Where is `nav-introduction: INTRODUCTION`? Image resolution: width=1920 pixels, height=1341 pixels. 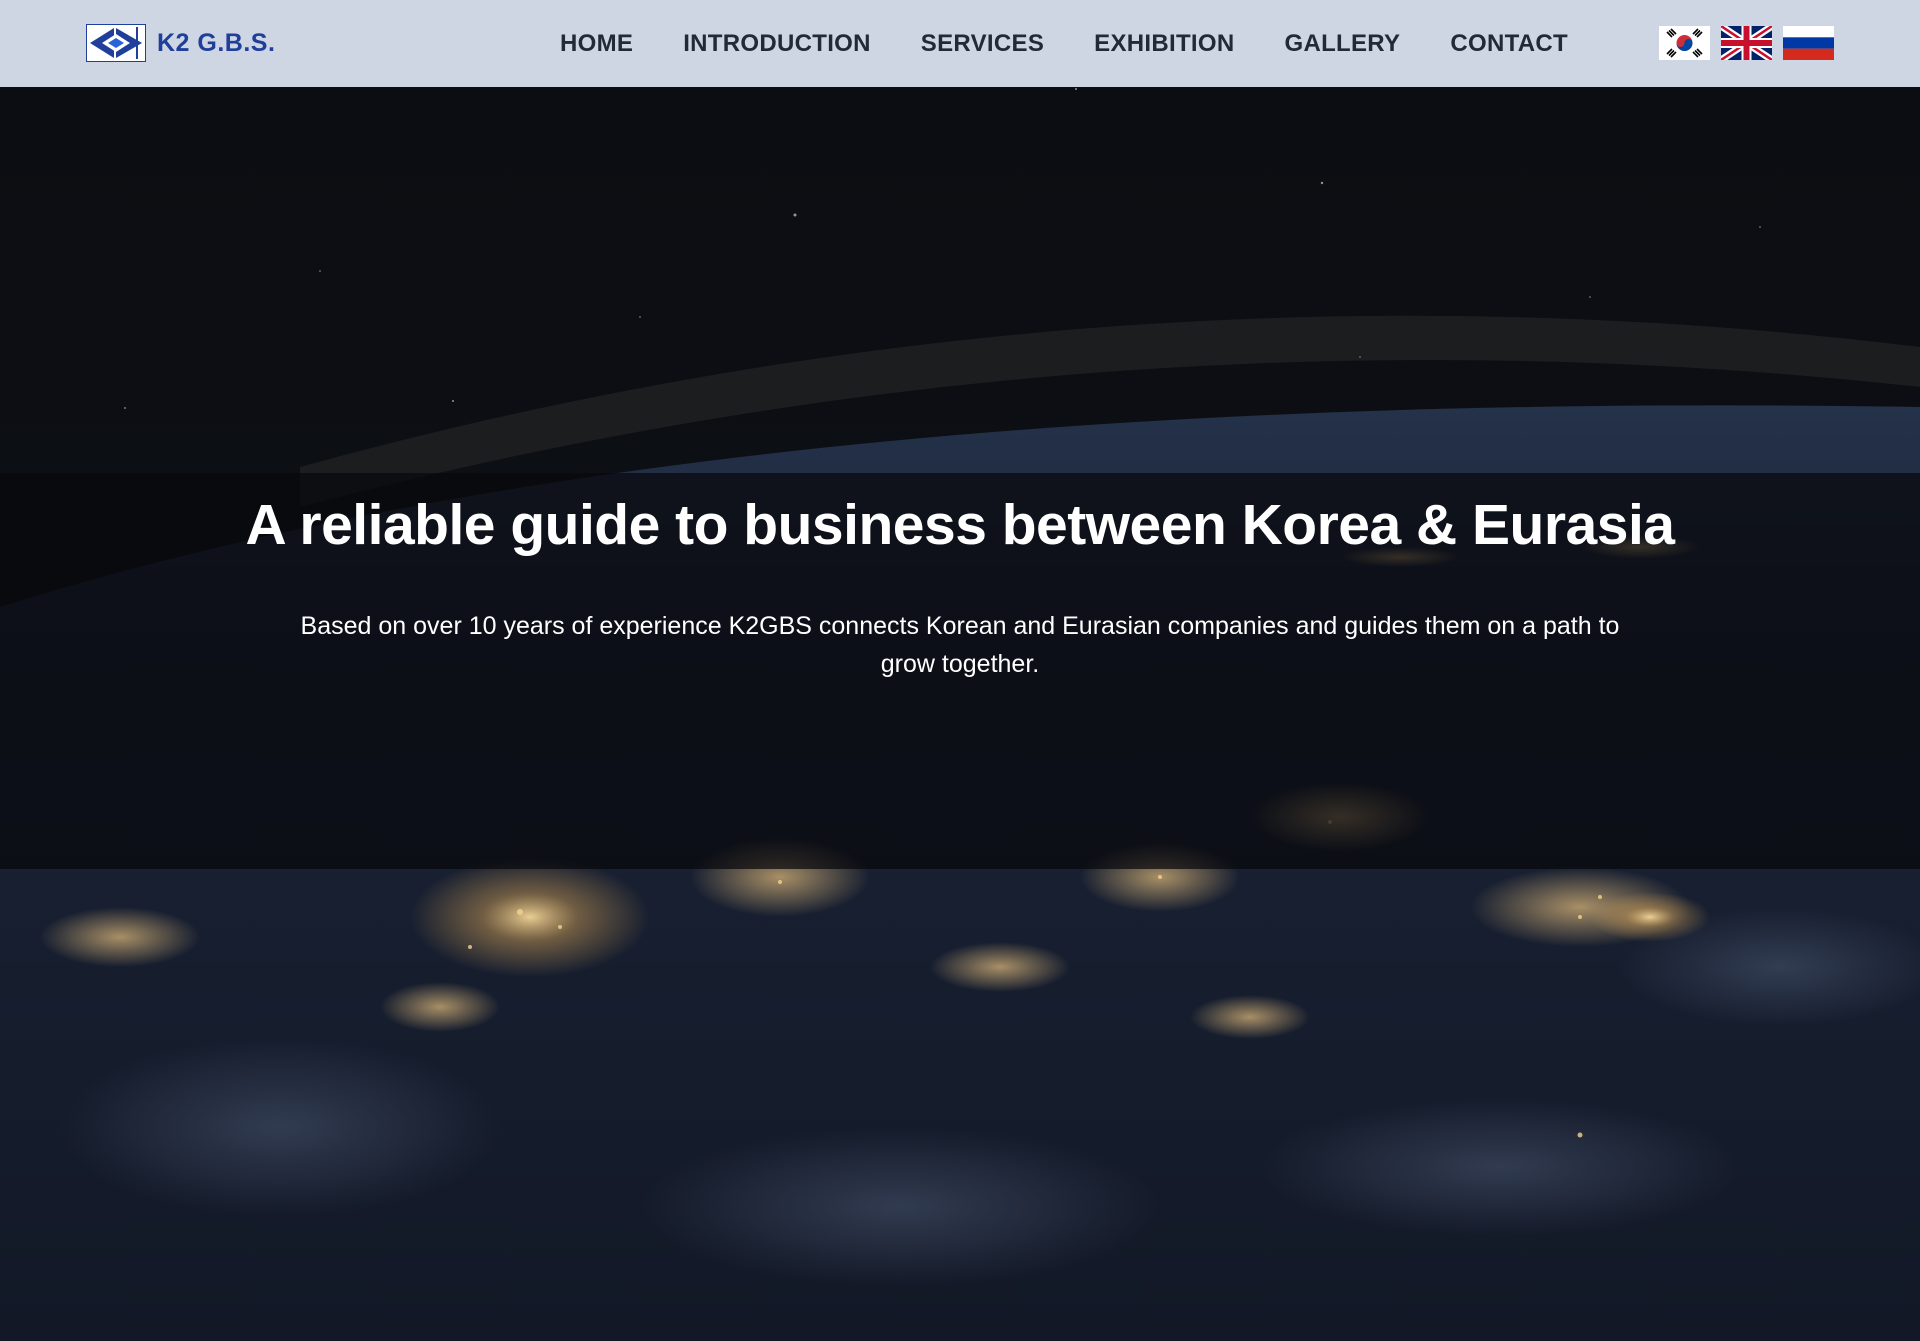
nav-introduction: INTRODUCTION is located at coordinates (777, 44).